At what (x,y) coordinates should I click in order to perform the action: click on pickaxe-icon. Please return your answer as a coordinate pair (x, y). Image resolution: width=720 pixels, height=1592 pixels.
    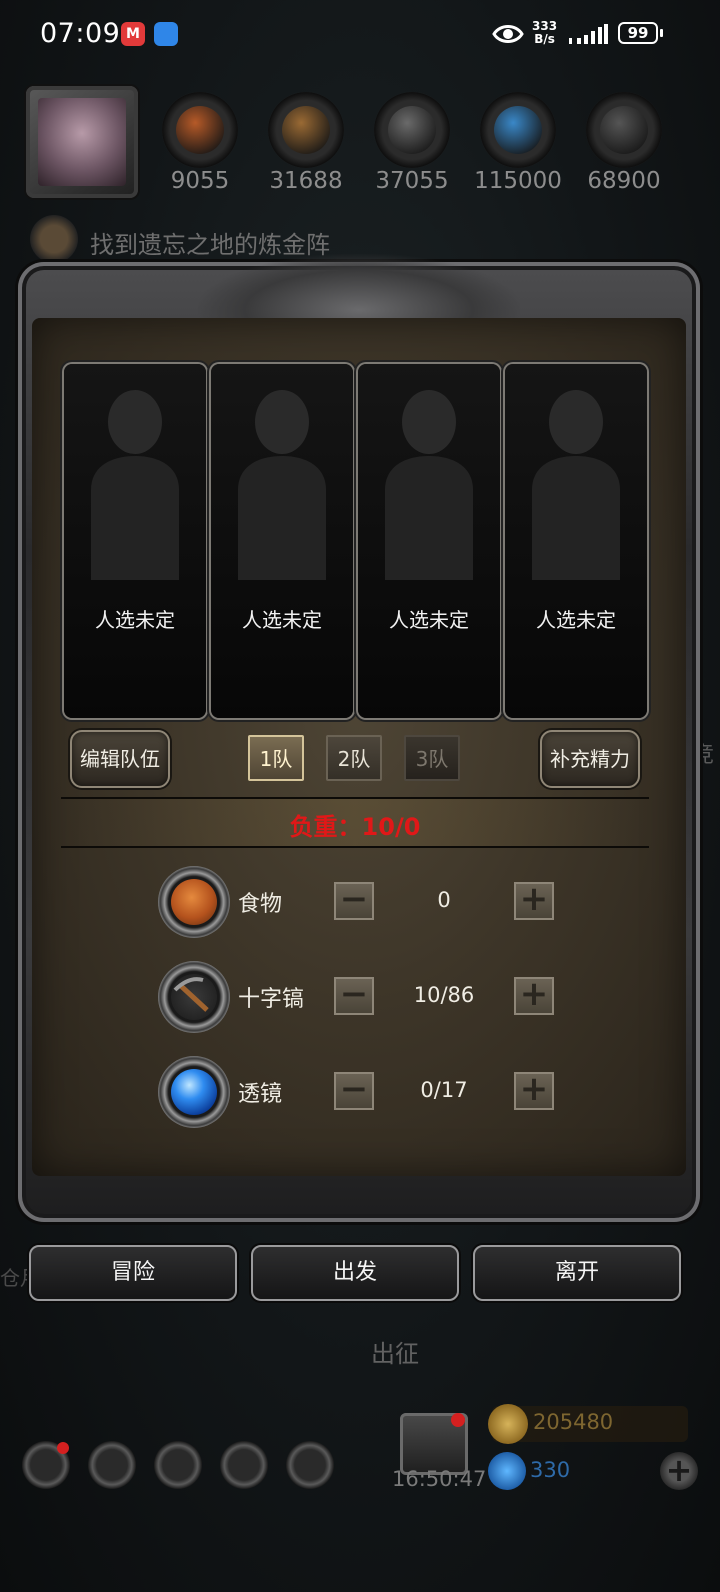
    Looking at the image, I should click on (194, 997).